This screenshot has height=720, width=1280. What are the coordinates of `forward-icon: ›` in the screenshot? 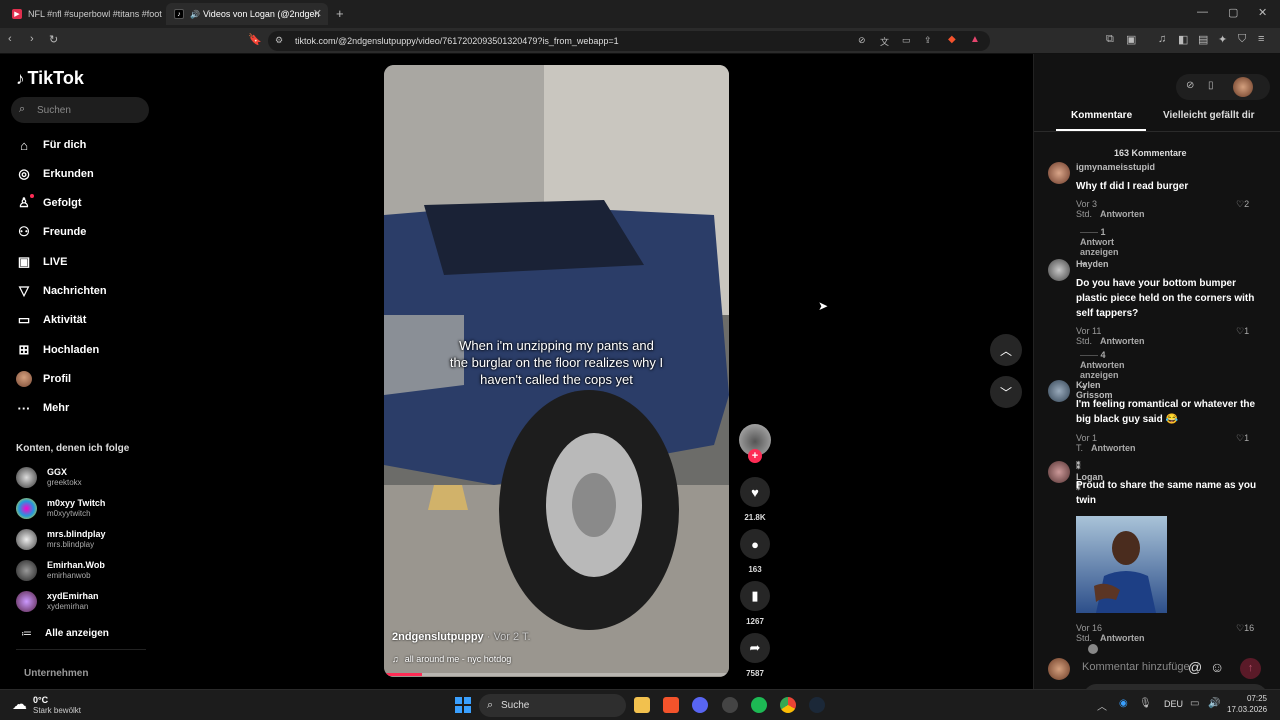 It's located at (32, 39).